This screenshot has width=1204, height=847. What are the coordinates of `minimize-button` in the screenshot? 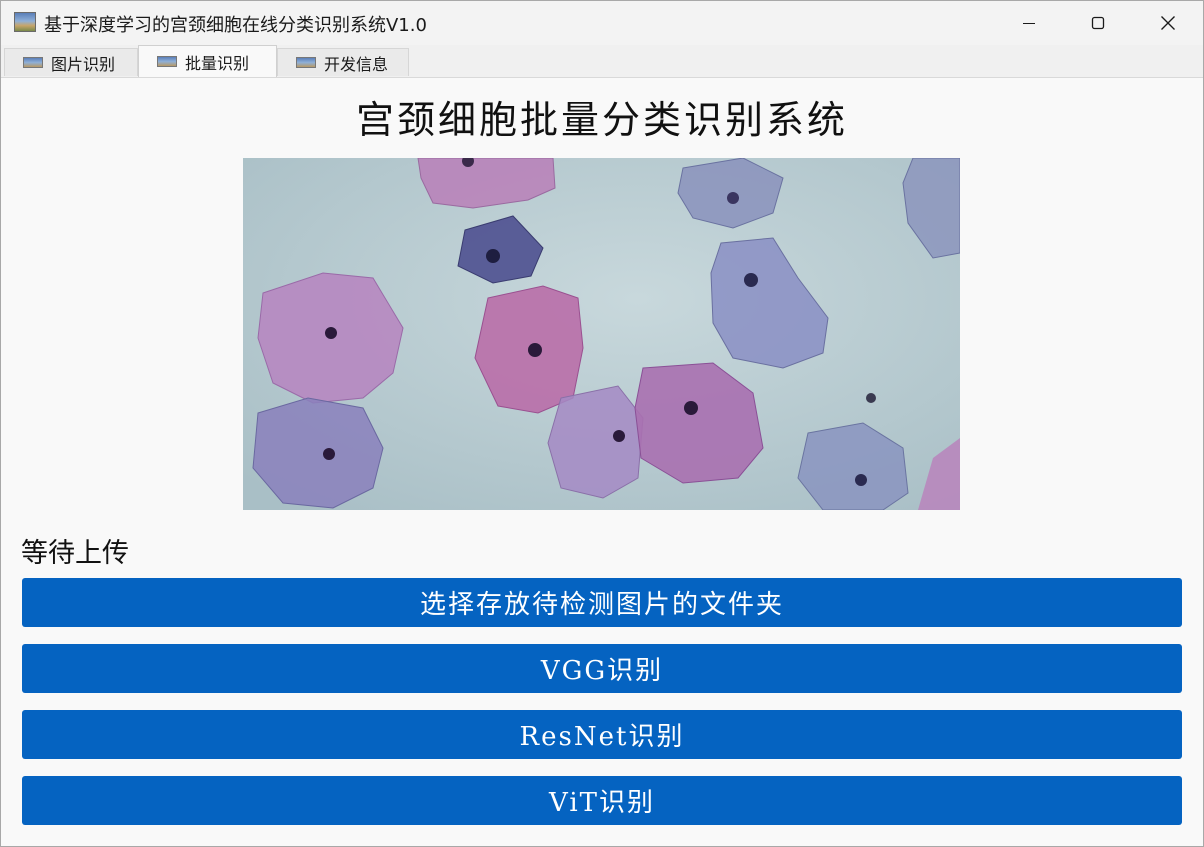 It's located at (1029, 23).